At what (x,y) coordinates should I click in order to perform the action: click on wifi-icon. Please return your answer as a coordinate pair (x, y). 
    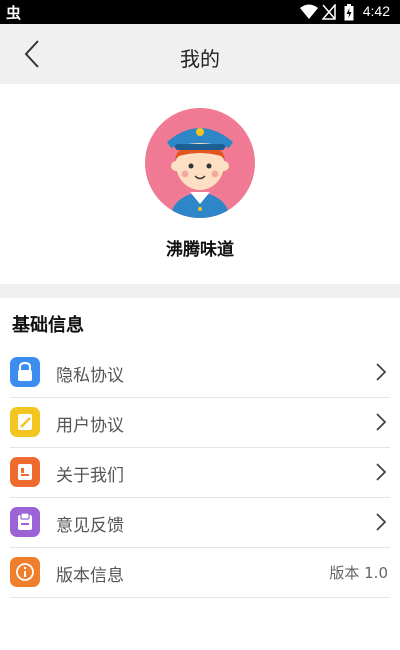
    Looking at the image, I should click on (309, 11).